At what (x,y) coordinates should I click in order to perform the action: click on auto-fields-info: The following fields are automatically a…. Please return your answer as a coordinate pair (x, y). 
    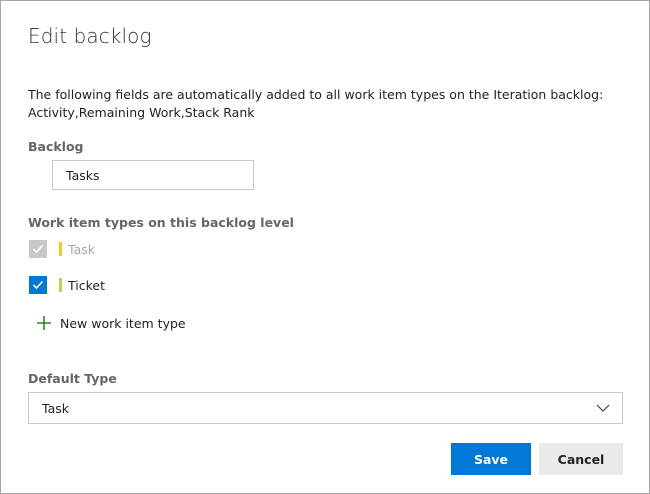
    Looking at the image, I should click on (328, 104).